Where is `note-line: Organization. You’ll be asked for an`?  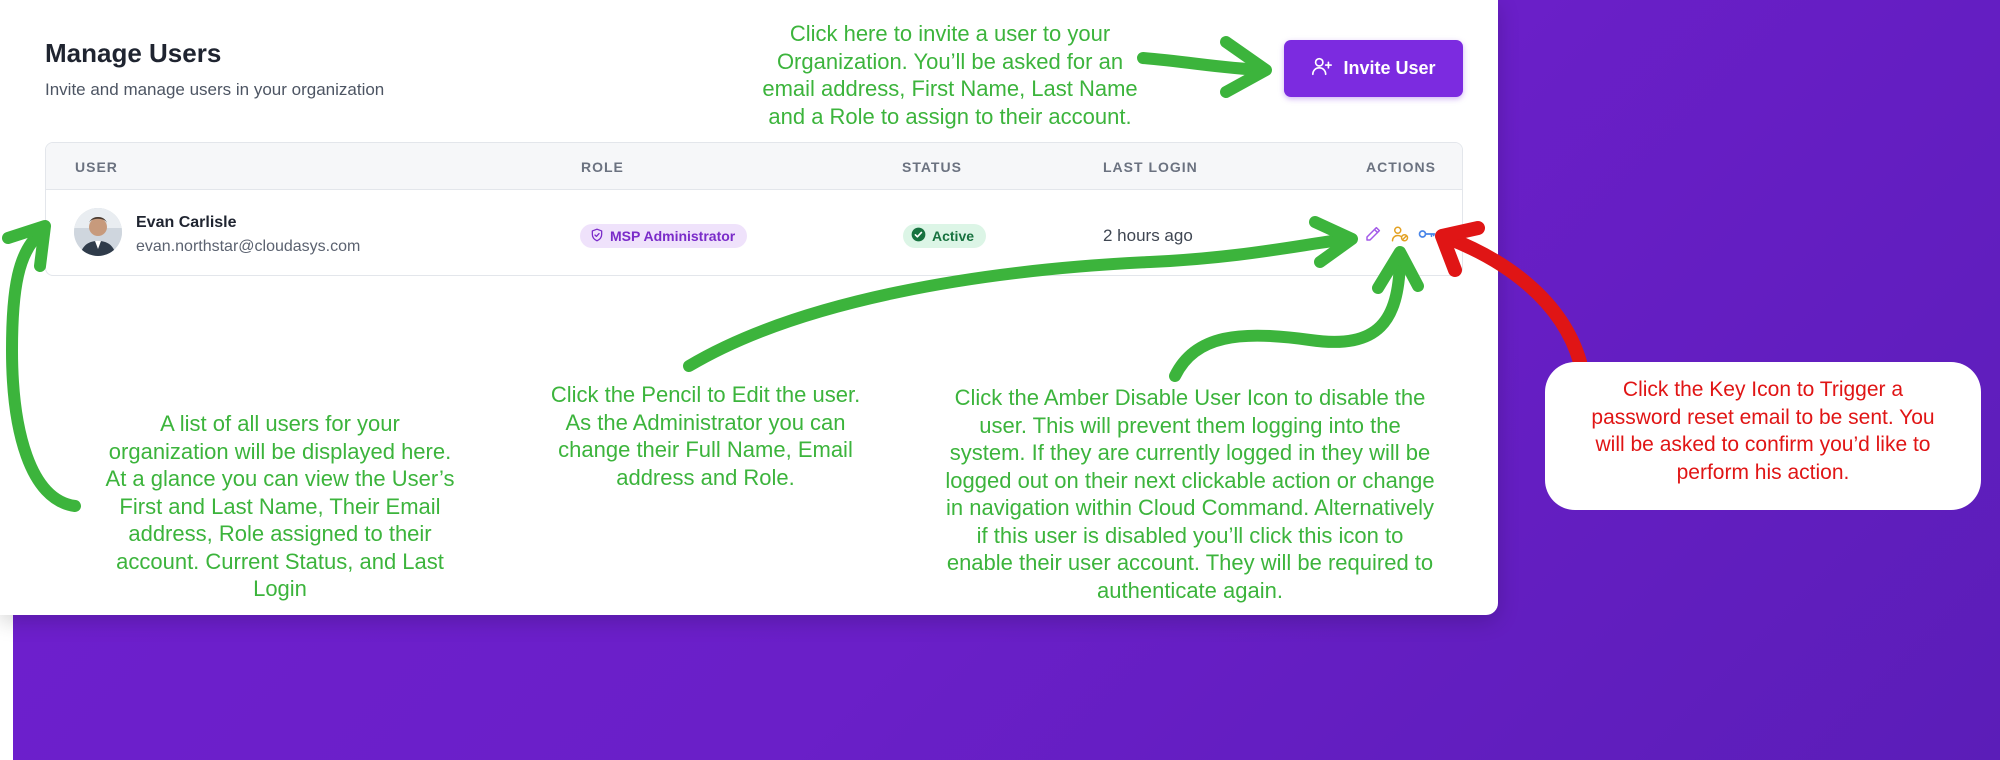 note-line: Organization. You’ll be asked for an is located at coordinates (950, 61).